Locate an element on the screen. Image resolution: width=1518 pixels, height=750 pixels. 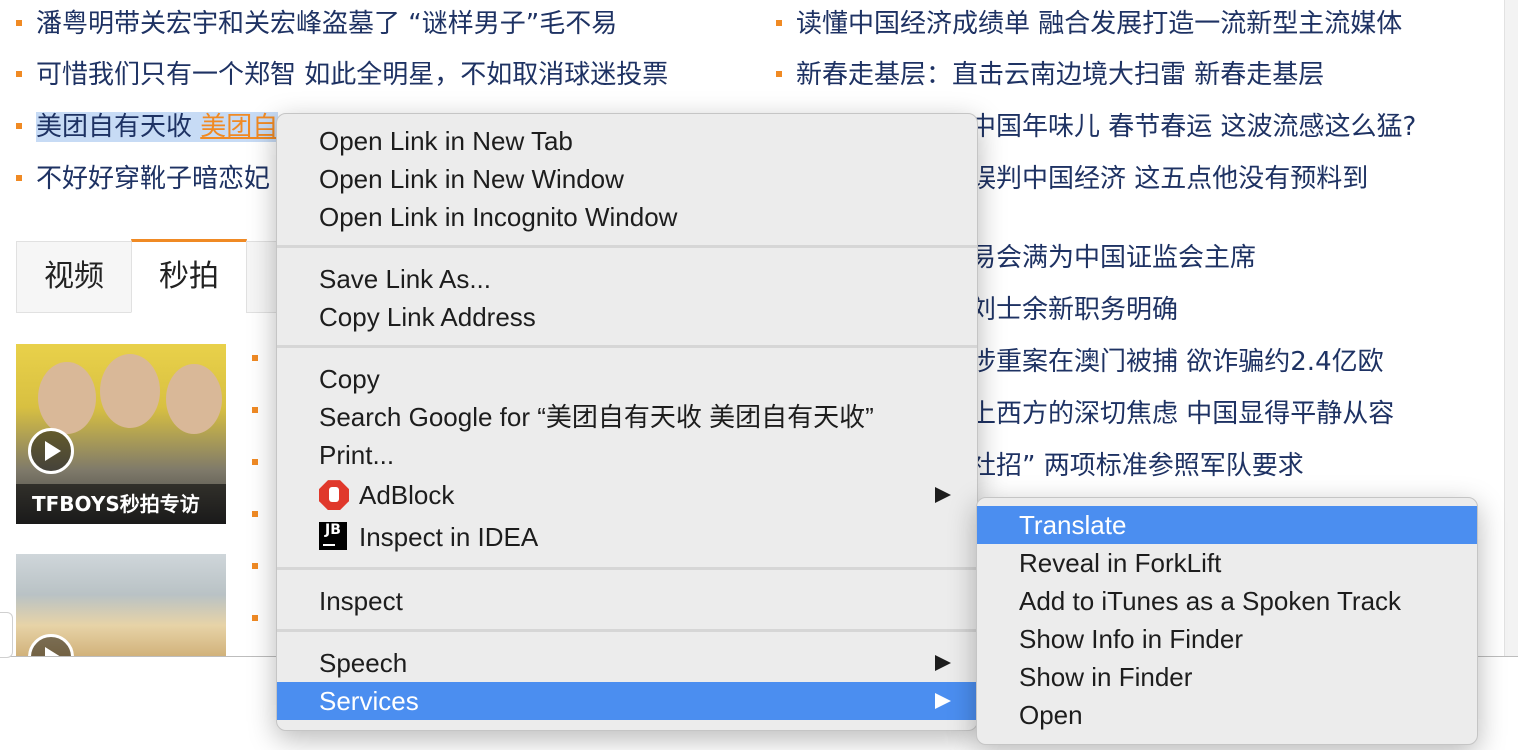
news-link: 读懂中国经济成绩单 融合发展打造一流新型主流媒体 is located at coordinates (1089, 24).